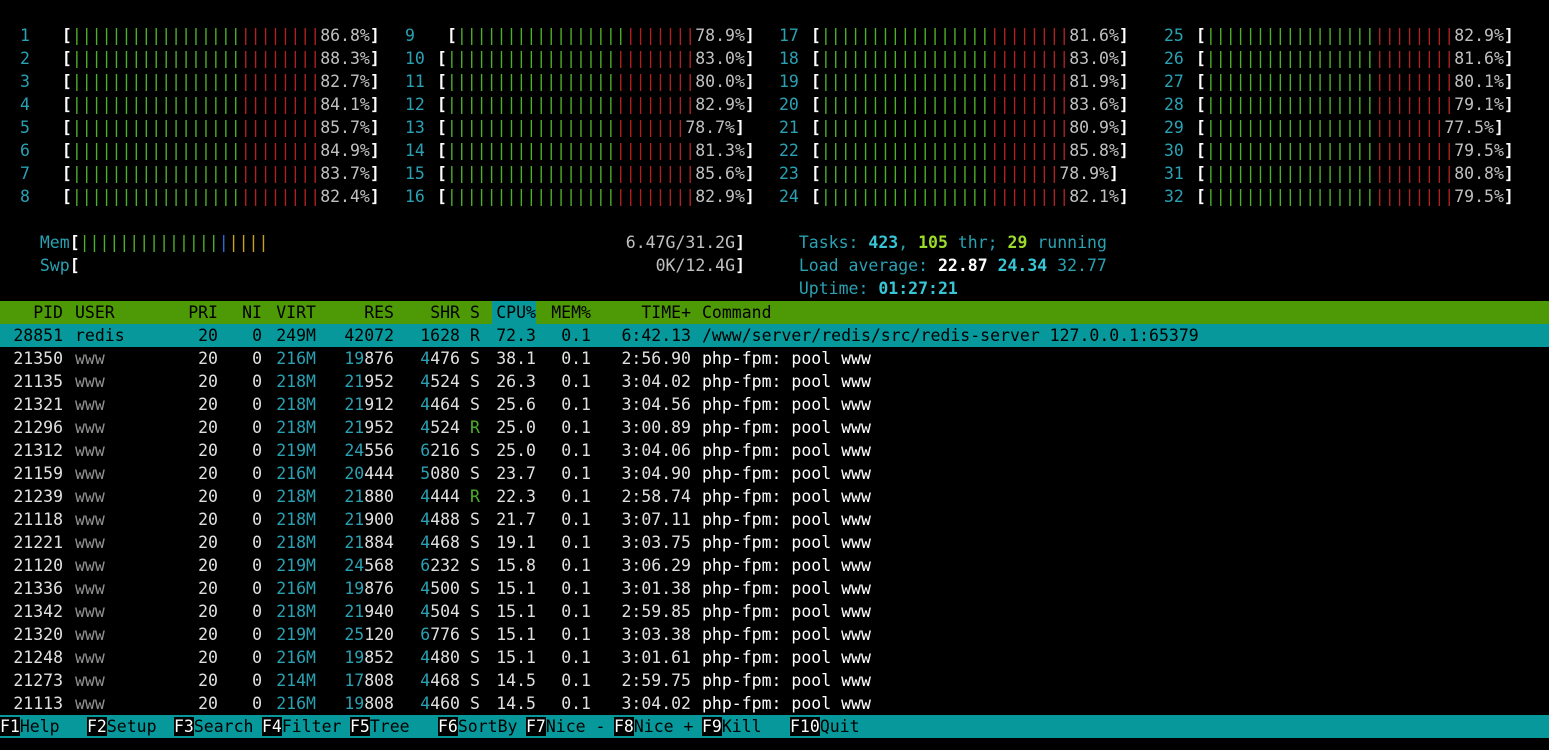  I want to click on cpu-number: 23, so click(789, 173).